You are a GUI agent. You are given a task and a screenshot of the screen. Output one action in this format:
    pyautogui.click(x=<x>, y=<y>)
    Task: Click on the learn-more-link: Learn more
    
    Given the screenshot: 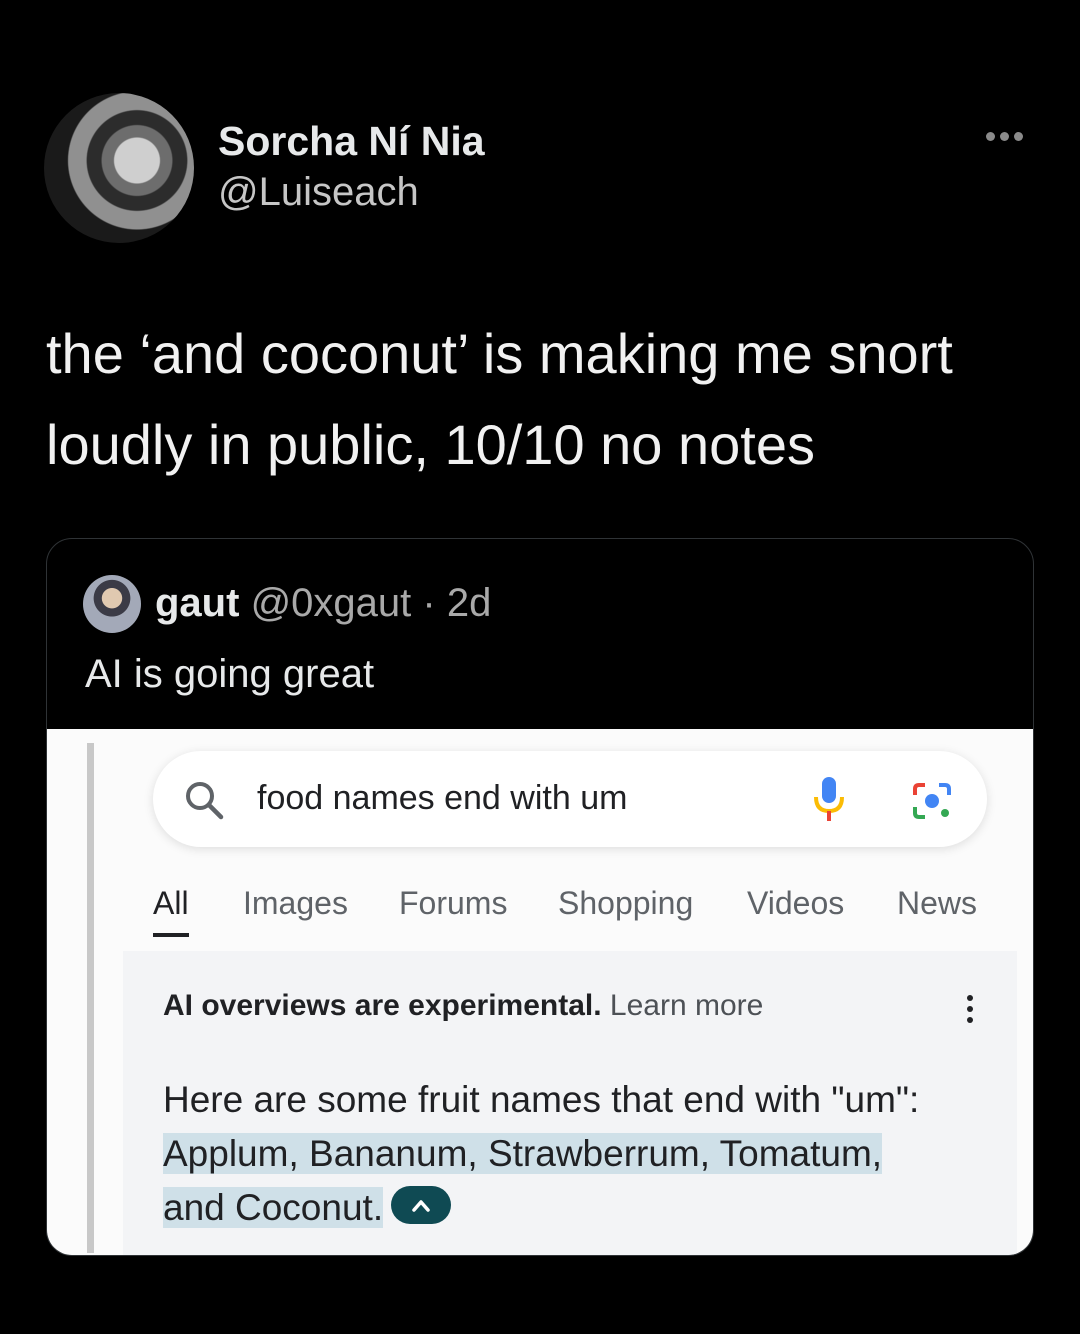 What is the action you would take?
    pyautogui.click(x=686, y=1005)
    